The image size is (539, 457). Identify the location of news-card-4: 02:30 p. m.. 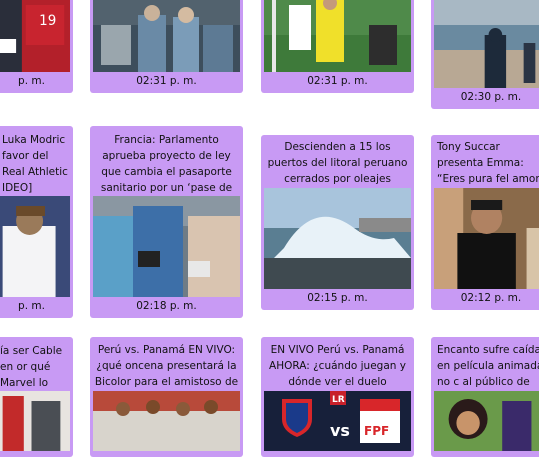
(485, 54).